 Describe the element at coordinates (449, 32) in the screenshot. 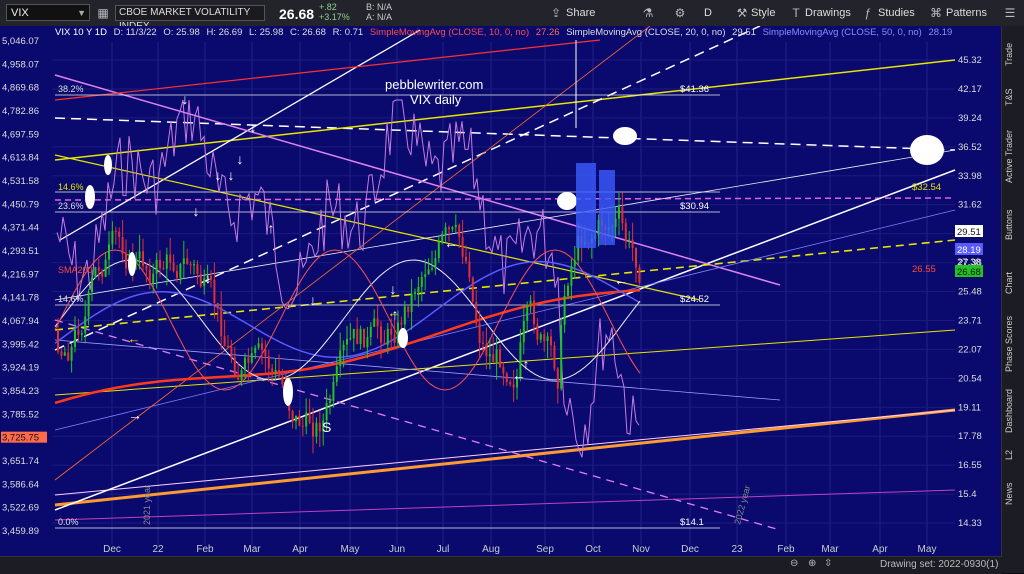

I see `sma10-label: SimpleMovingAvg (CLOSE, 10, 0, no)` at that location.